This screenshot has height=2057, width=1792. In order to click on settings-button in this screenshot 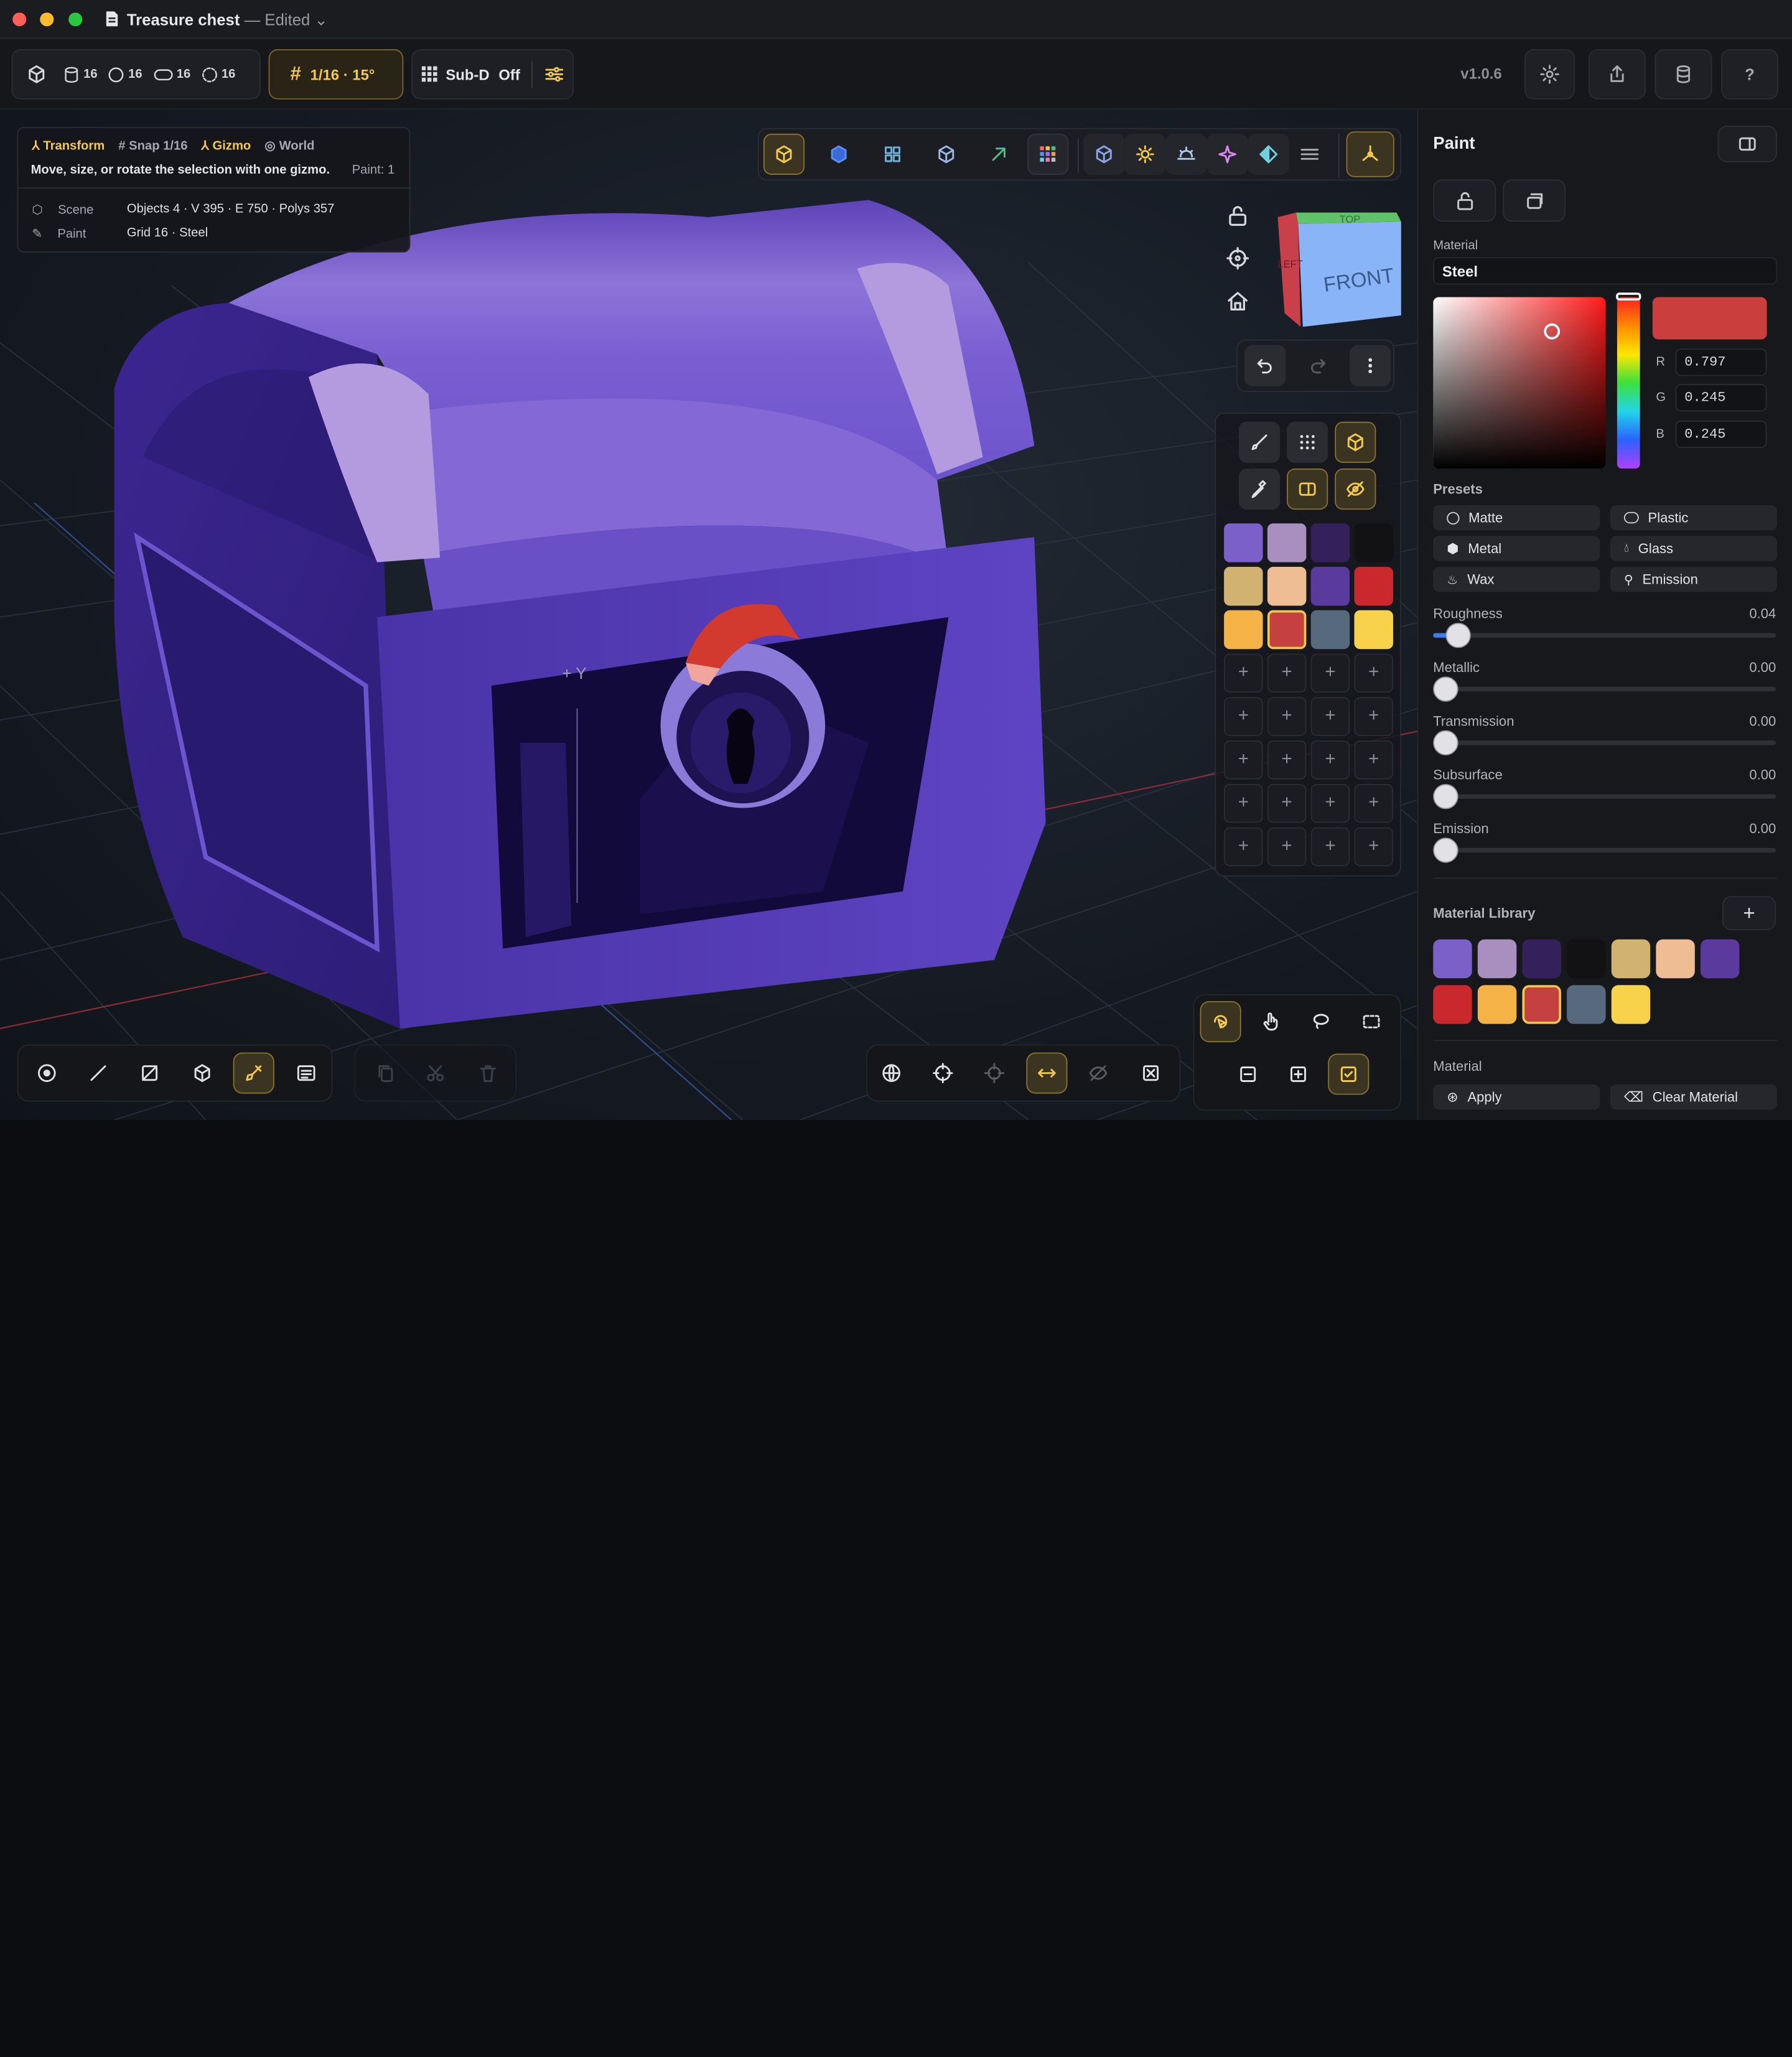, I will do `click(1550, 74)`.